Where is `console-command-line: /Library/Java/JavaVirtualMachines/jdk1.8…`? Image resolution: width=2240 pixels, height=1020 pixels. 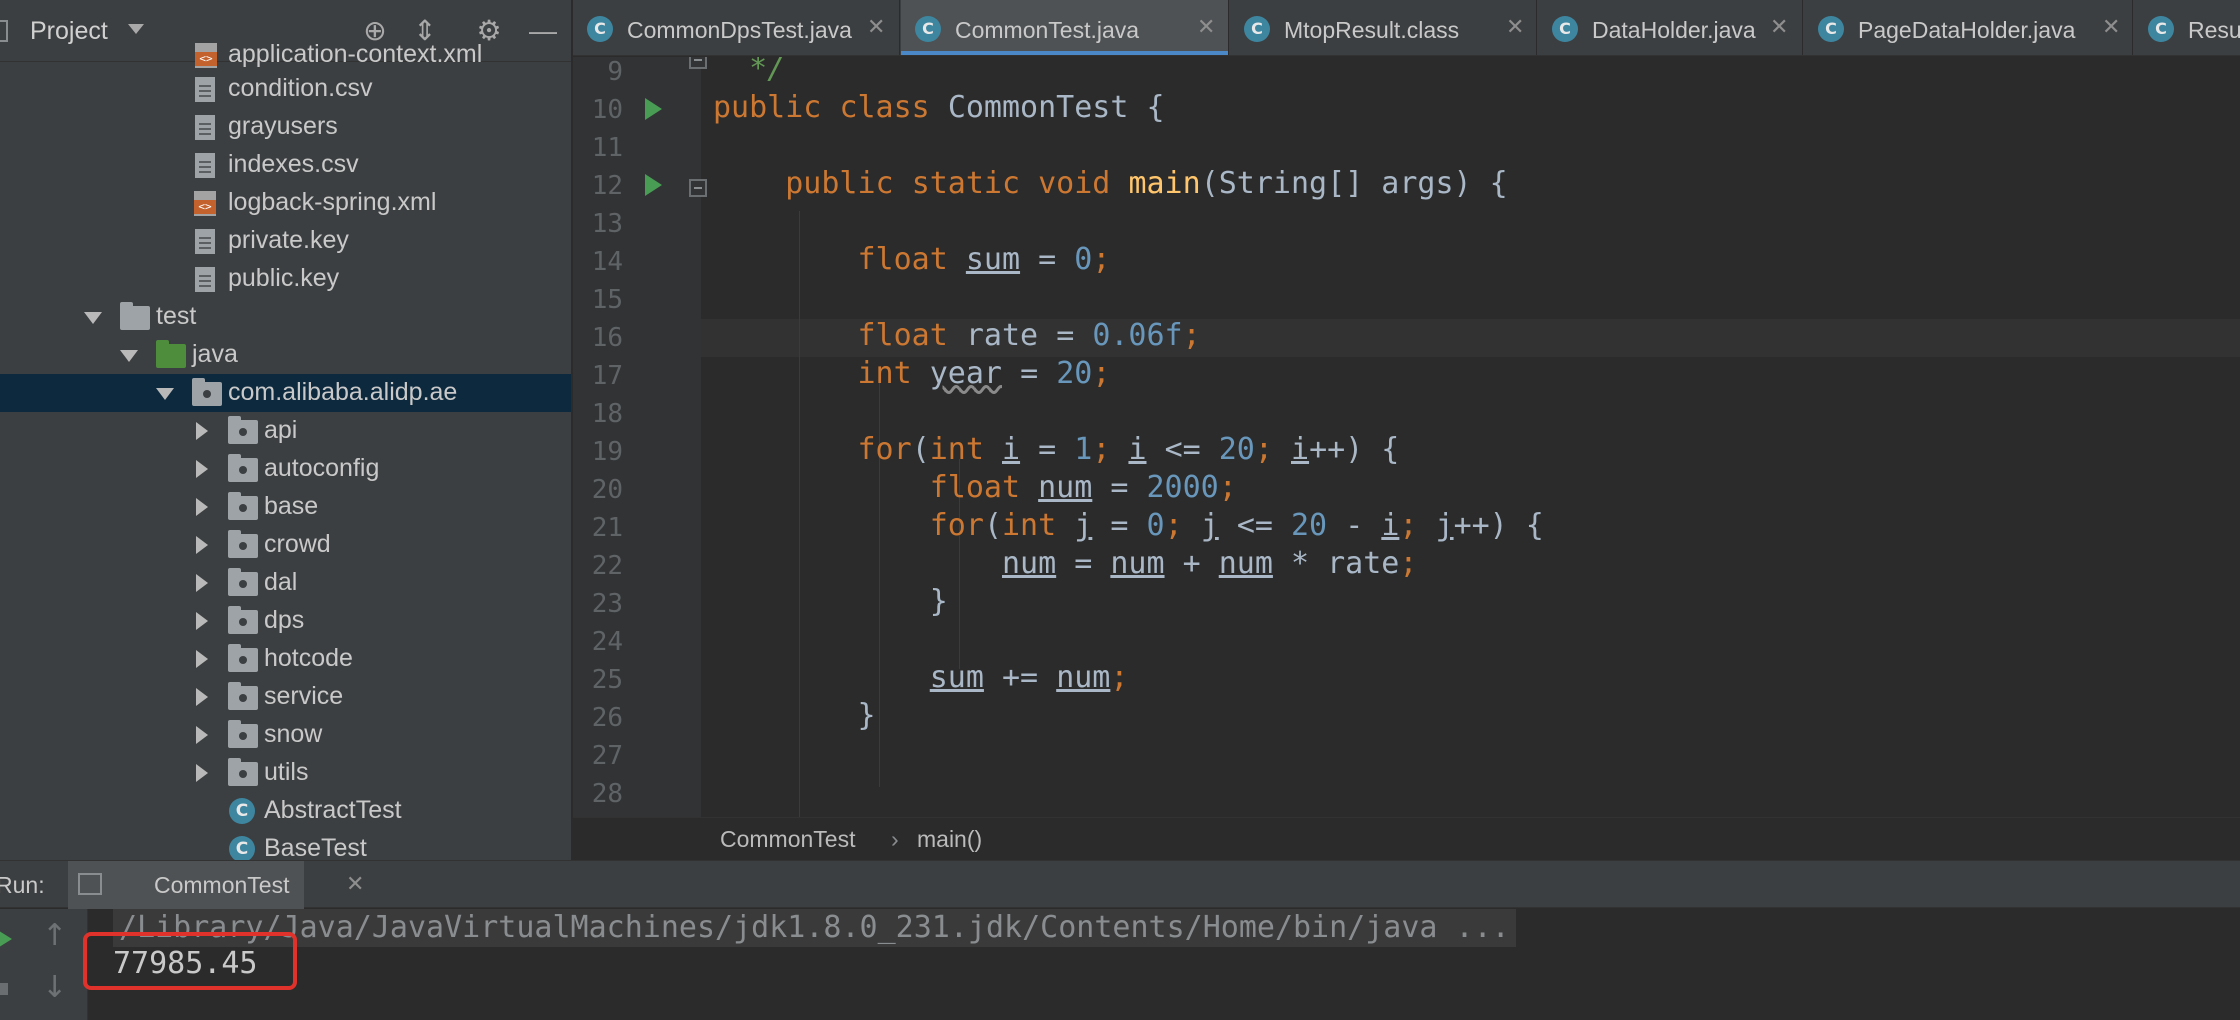
console-command-line: /Library/Java/JavaVirtualMachines/jdk1.8… is located at coordinates (814, 928).